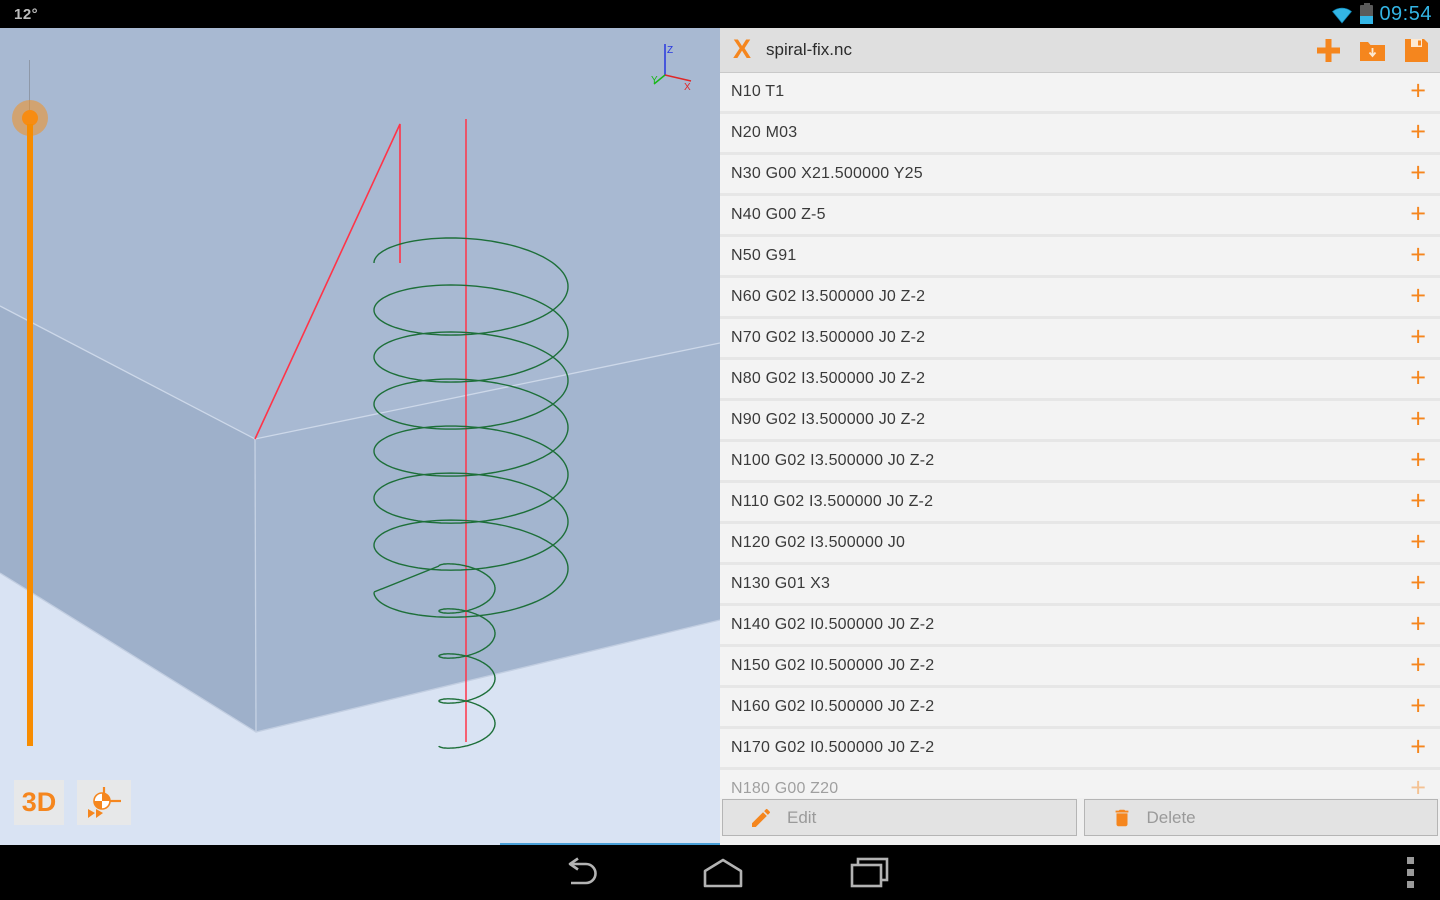  Describe the element at coordinates (687, 87) in the screenshot. I see `axis-label-x: X` at that location.